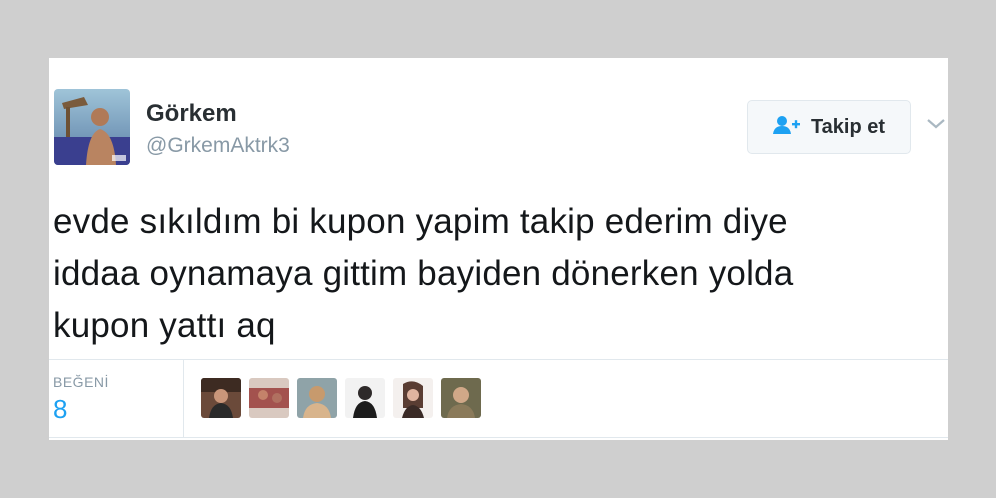  I want to click on tweet-stats: BEĞENİ 8, so click(498, 398).